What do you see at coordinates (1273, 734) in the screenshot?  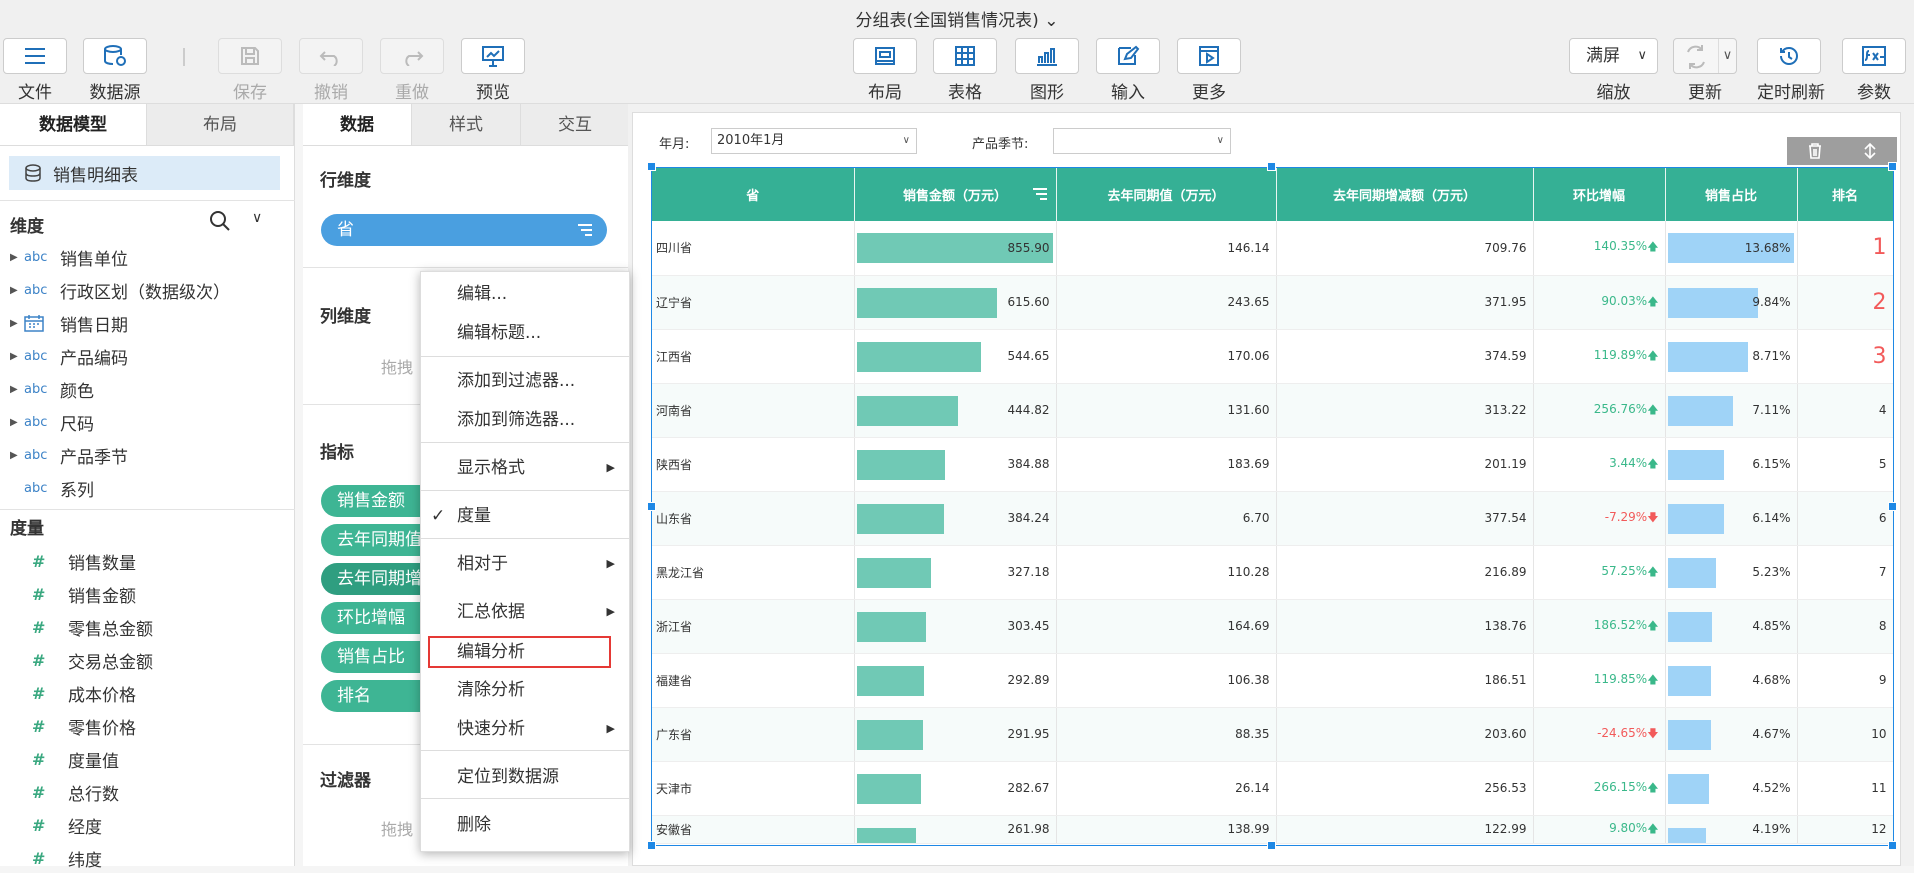 I see `table-row: 广东省 291.95 88.35 203.60 -24.65%🡇 4.67% 10` at bounding box center [1273, 734].